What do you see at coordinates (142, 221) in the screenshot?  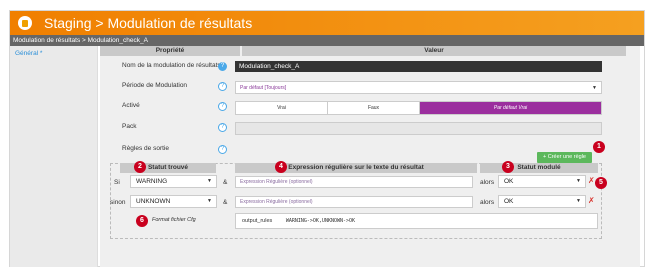 I see `annotation-badge-6: 6` at bounding box center [142, 221].